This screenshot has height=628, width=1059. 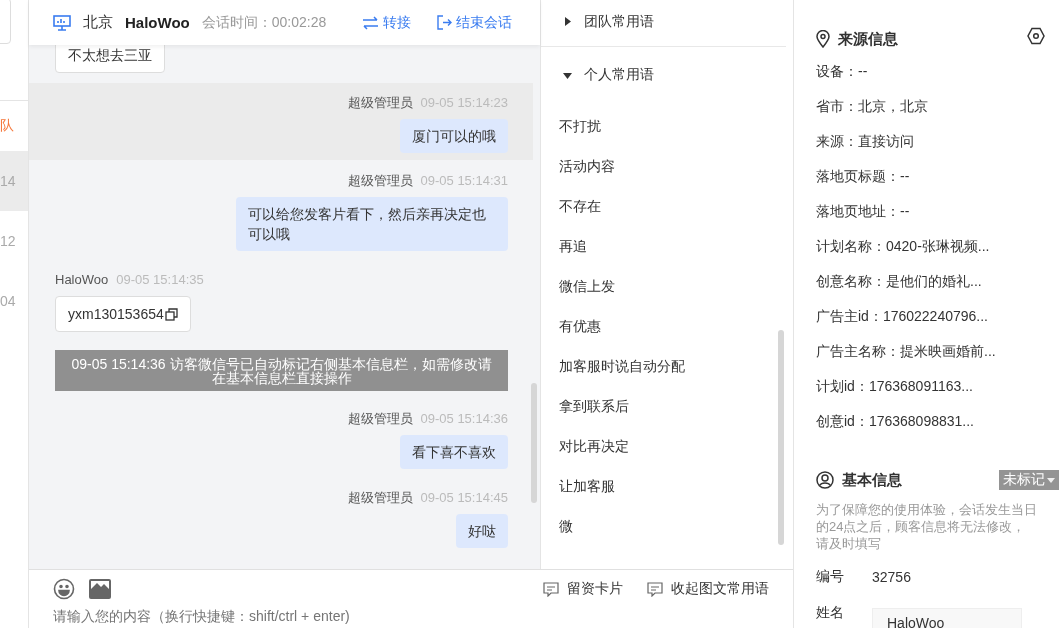 I want to click on phrase-item: 让加客服, so click(x=666, y=487).